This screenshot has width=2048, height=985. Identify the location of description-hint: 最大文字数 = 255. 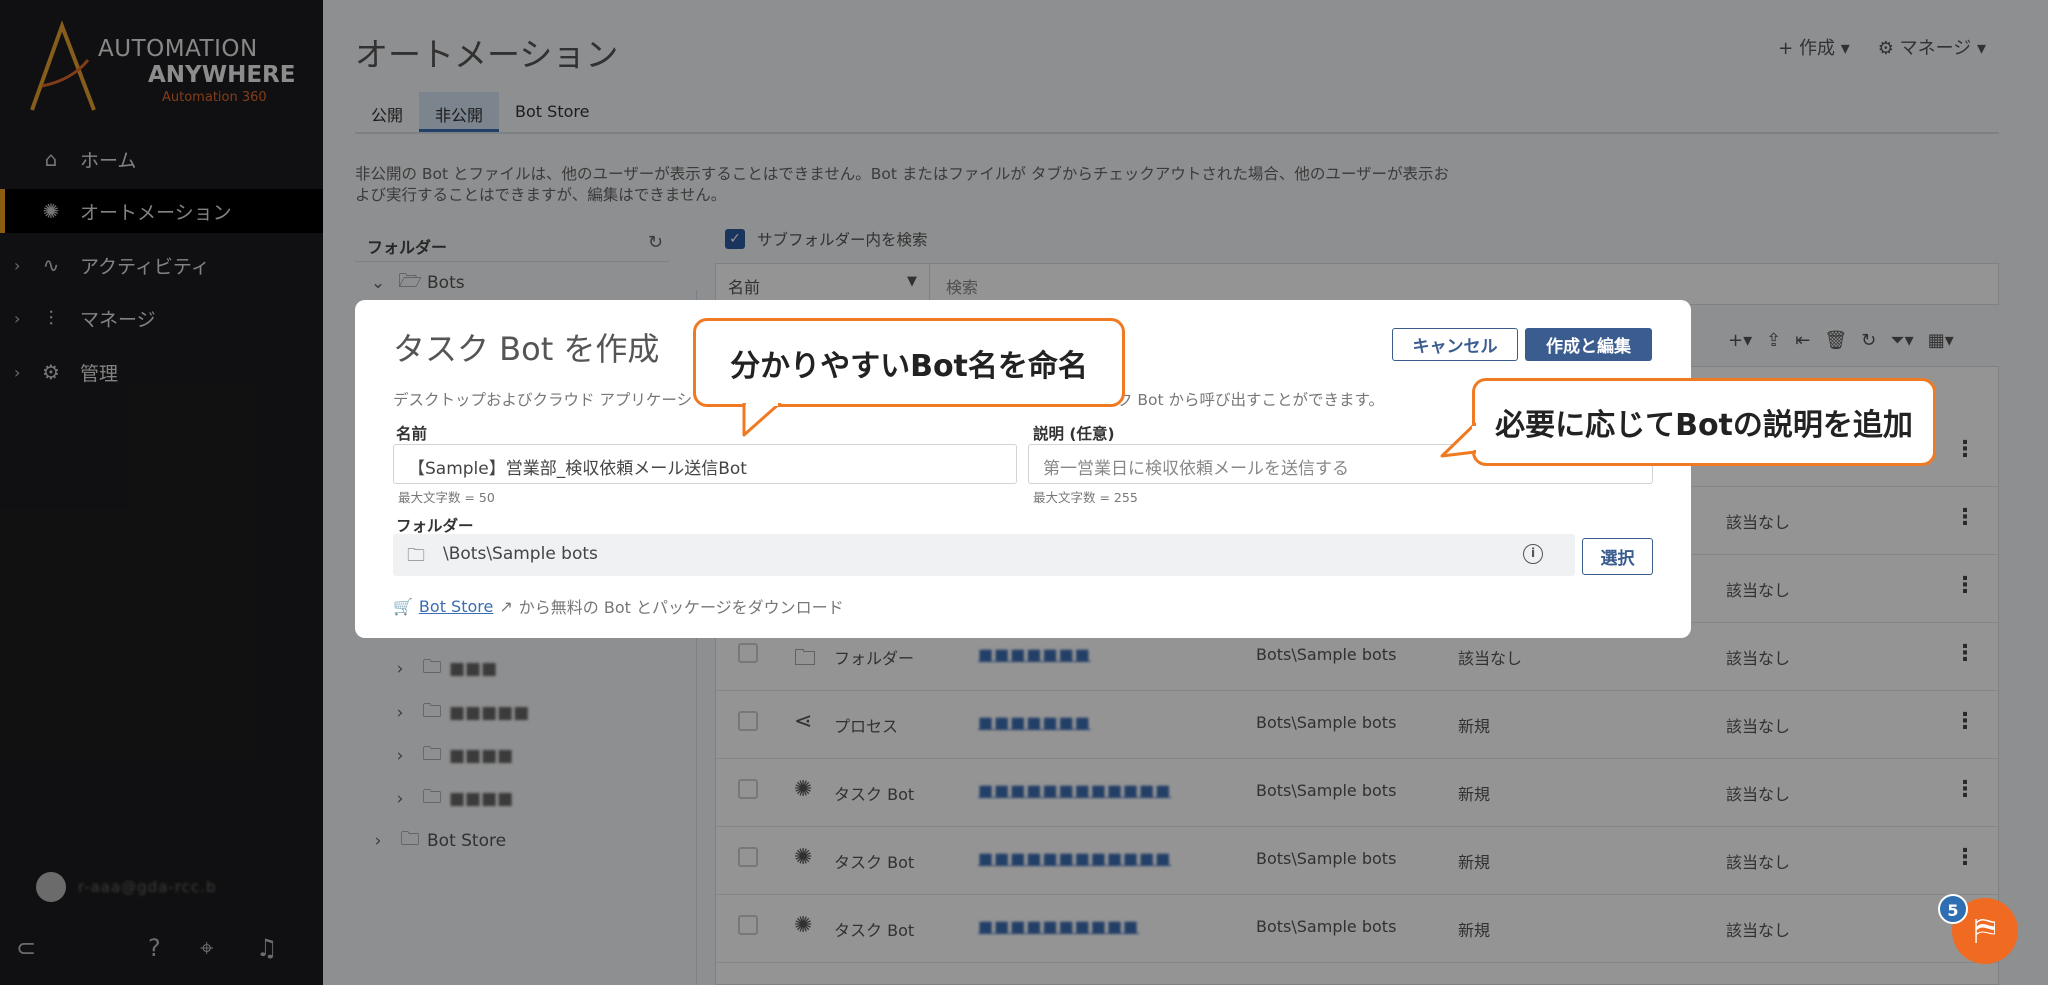
(1085, 497).